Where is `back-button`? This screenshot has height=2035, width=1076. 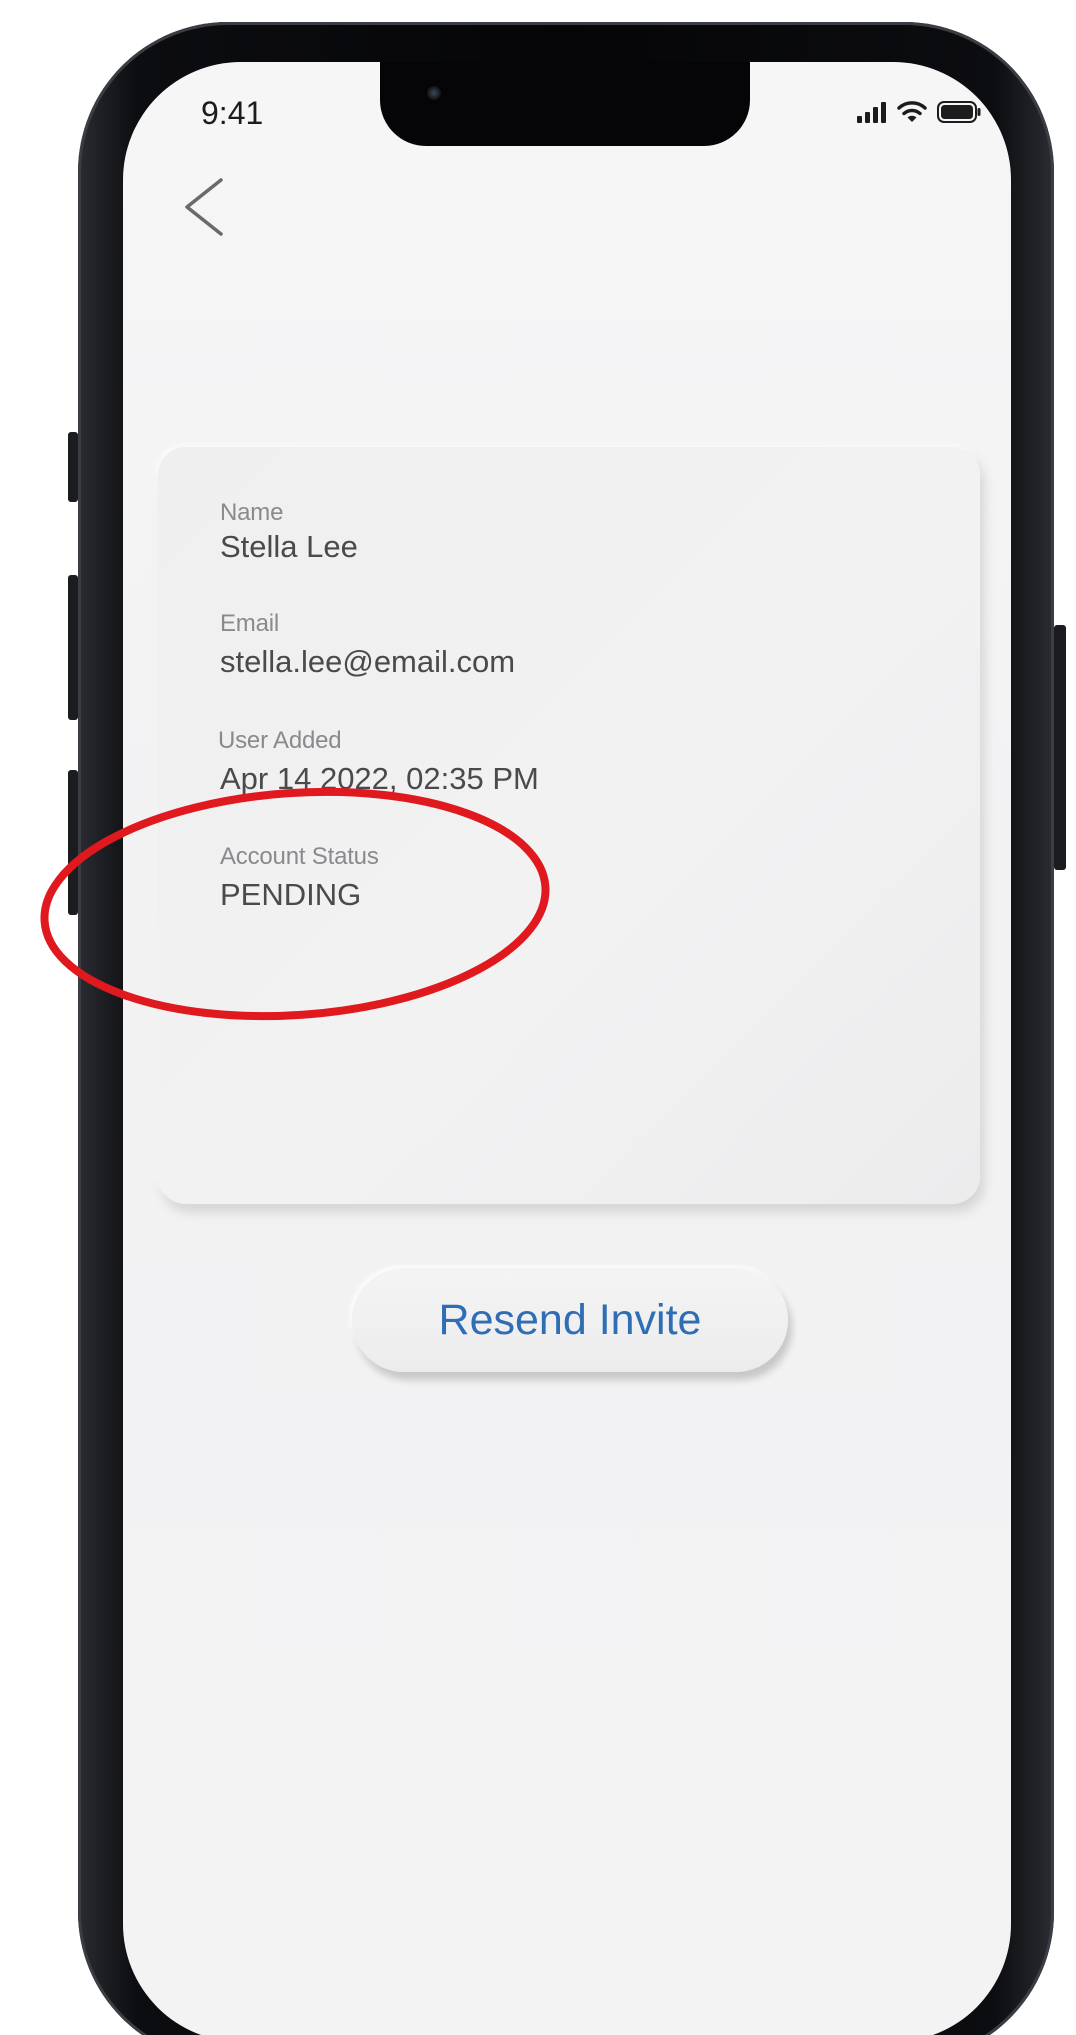 back-button is located at coordinates (203, 207).